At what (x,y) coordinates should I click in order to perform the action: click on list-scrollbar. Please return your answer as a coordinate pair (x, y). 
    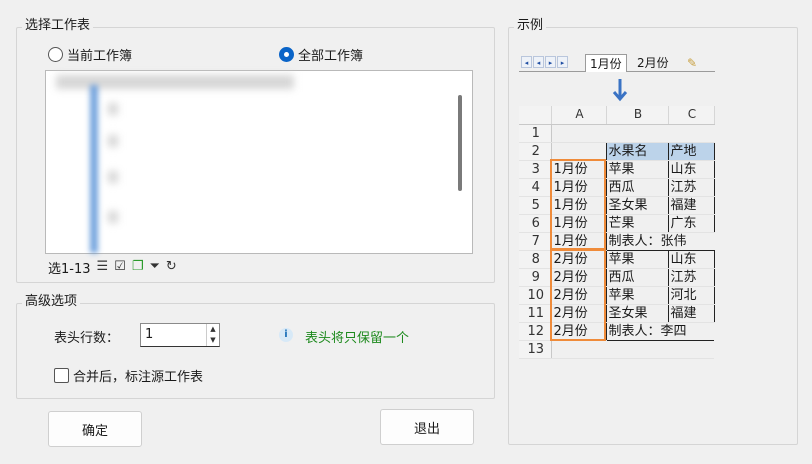
    Looking at the image, I should click on (460, 143).